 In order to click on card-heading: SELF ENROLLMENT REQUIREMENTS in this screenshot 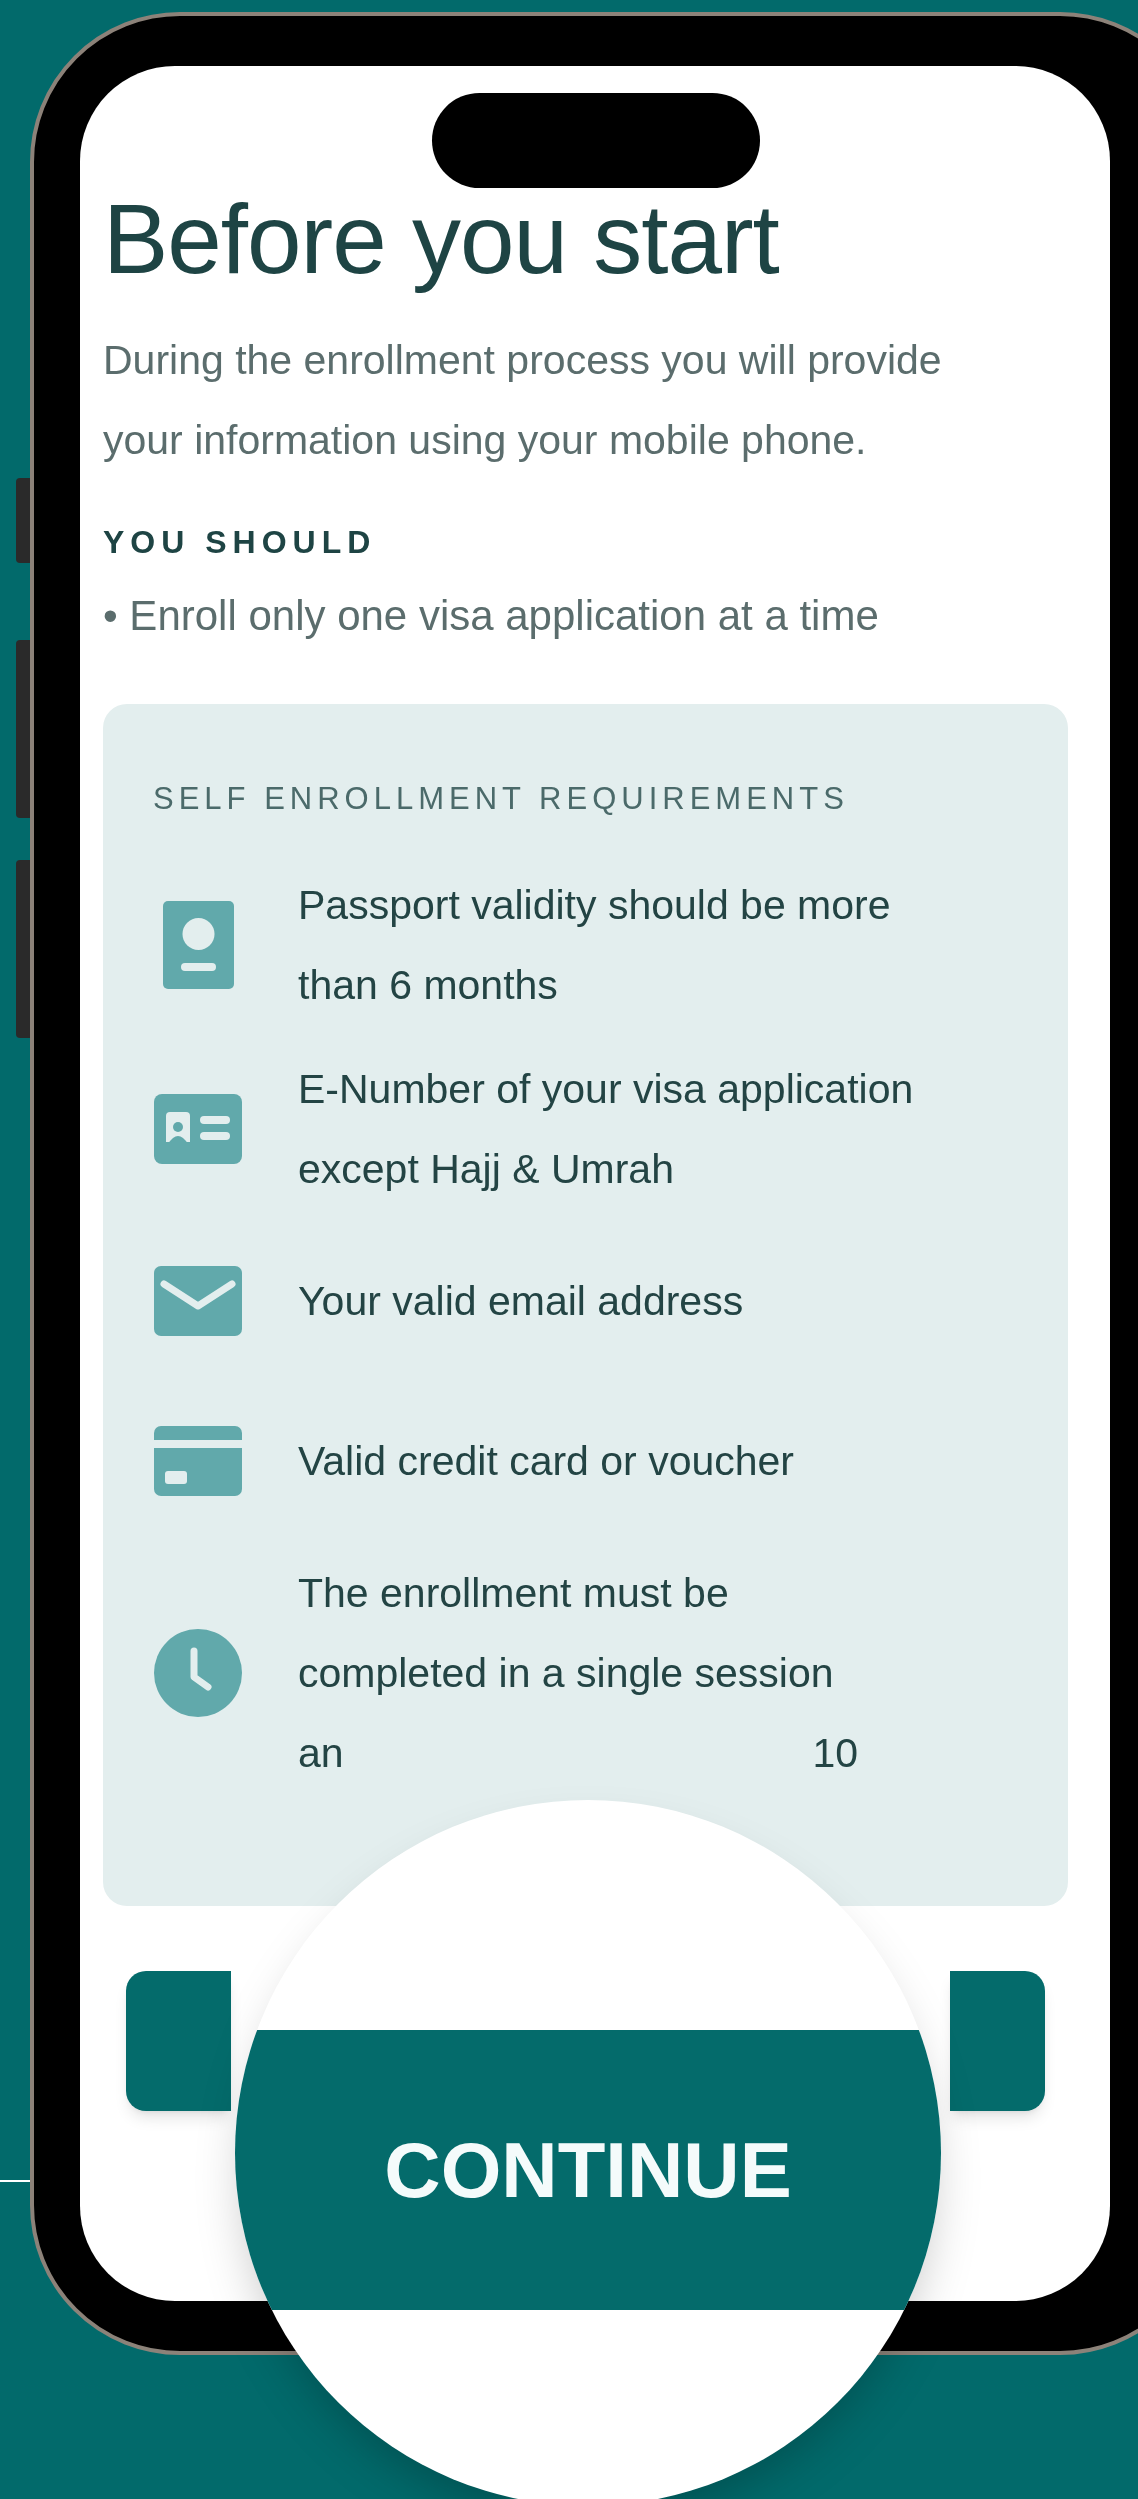, I will do `click(501, 799)`.